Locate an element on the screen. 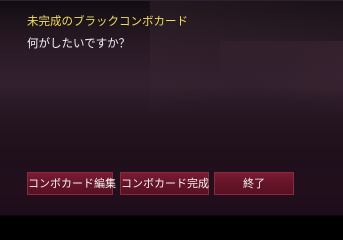 This screenshot has height=240, width=343. exit-button: 終了 is located at coordinates (254, 183).